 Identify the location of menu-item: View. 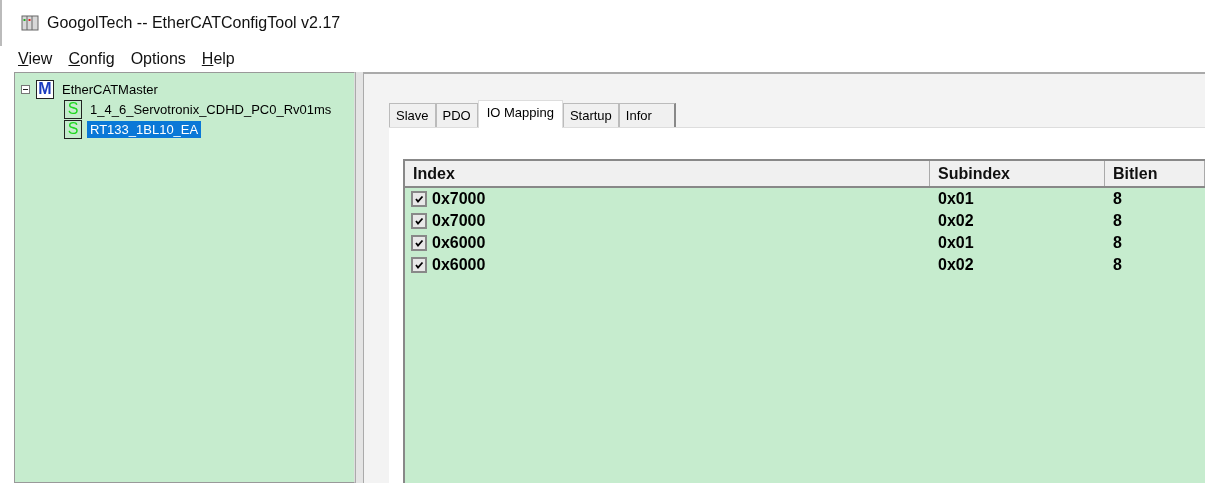
(35, 59).